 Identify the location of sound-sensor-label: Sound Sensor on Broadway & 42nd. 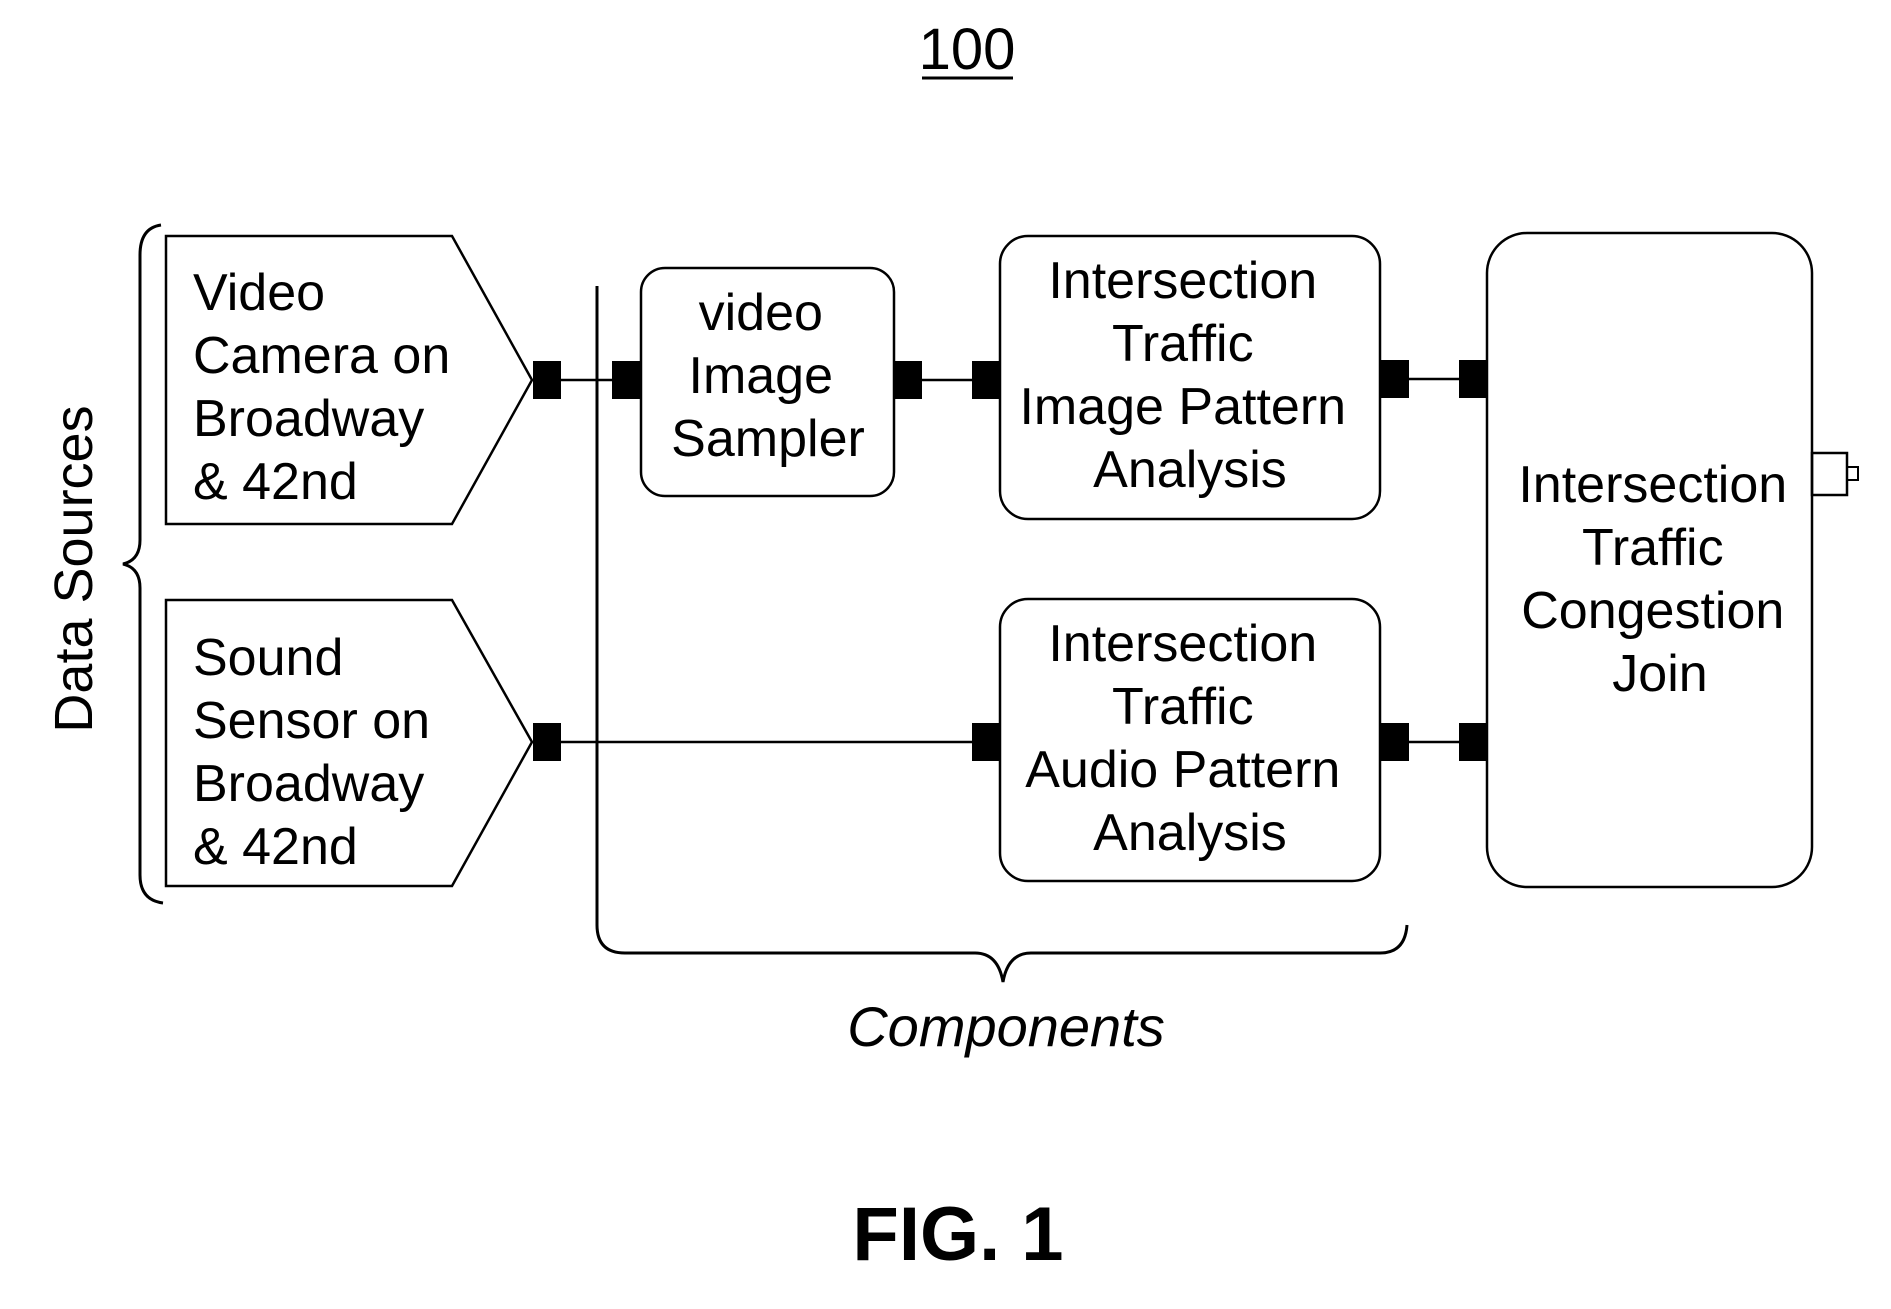
(319, 752).